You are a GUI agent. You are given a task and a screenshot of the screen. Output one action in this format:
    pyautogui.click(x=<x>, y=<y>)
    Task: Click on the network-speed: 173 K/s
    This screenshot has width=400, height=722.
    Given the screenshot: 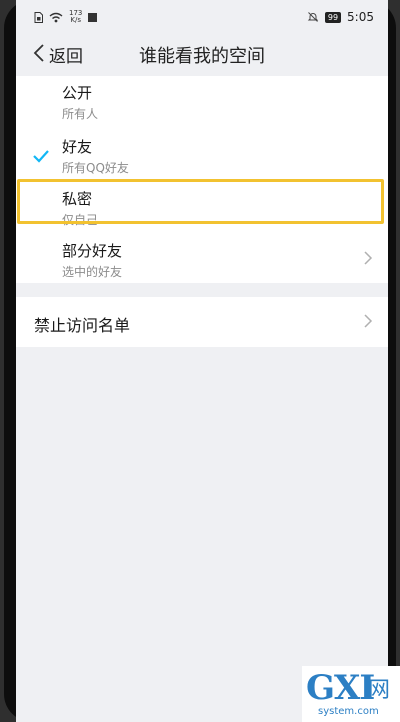 What is the action you would take?
    pyautogui.click(x=75, y=17)
    